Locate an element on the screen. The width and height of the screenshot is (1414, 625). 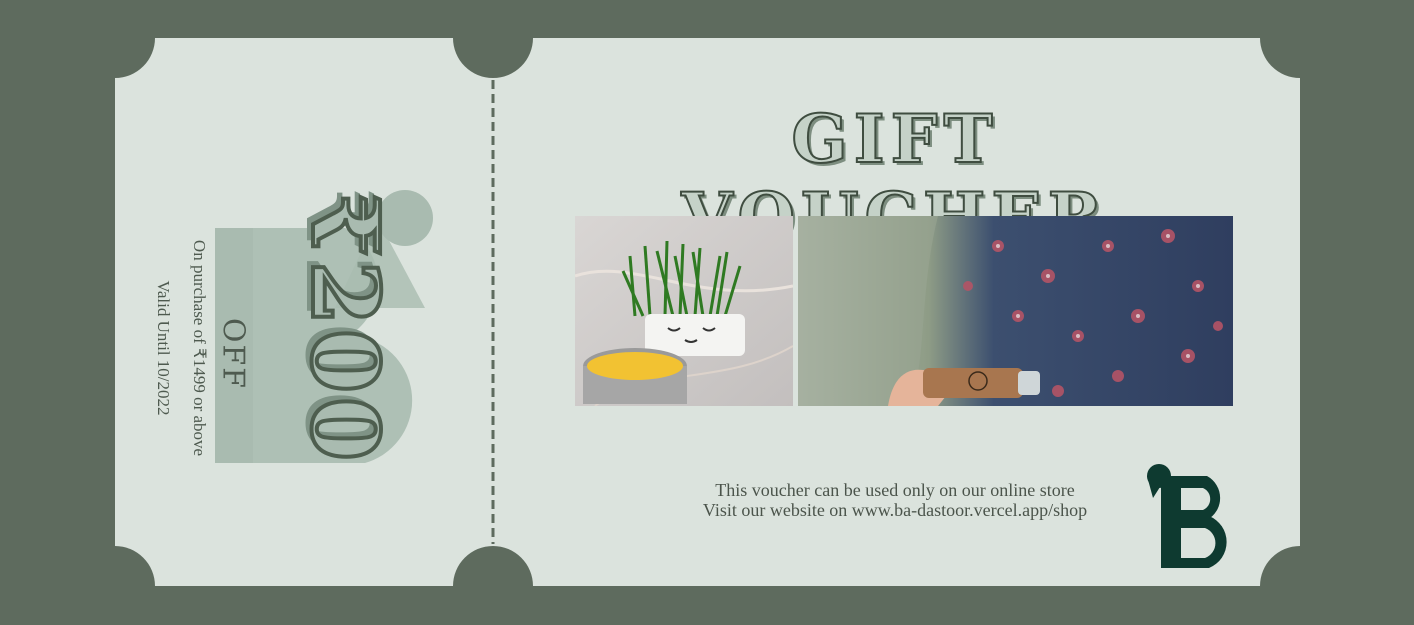
discount-amount-text: ₹200 is located at coordinates (345, 329).